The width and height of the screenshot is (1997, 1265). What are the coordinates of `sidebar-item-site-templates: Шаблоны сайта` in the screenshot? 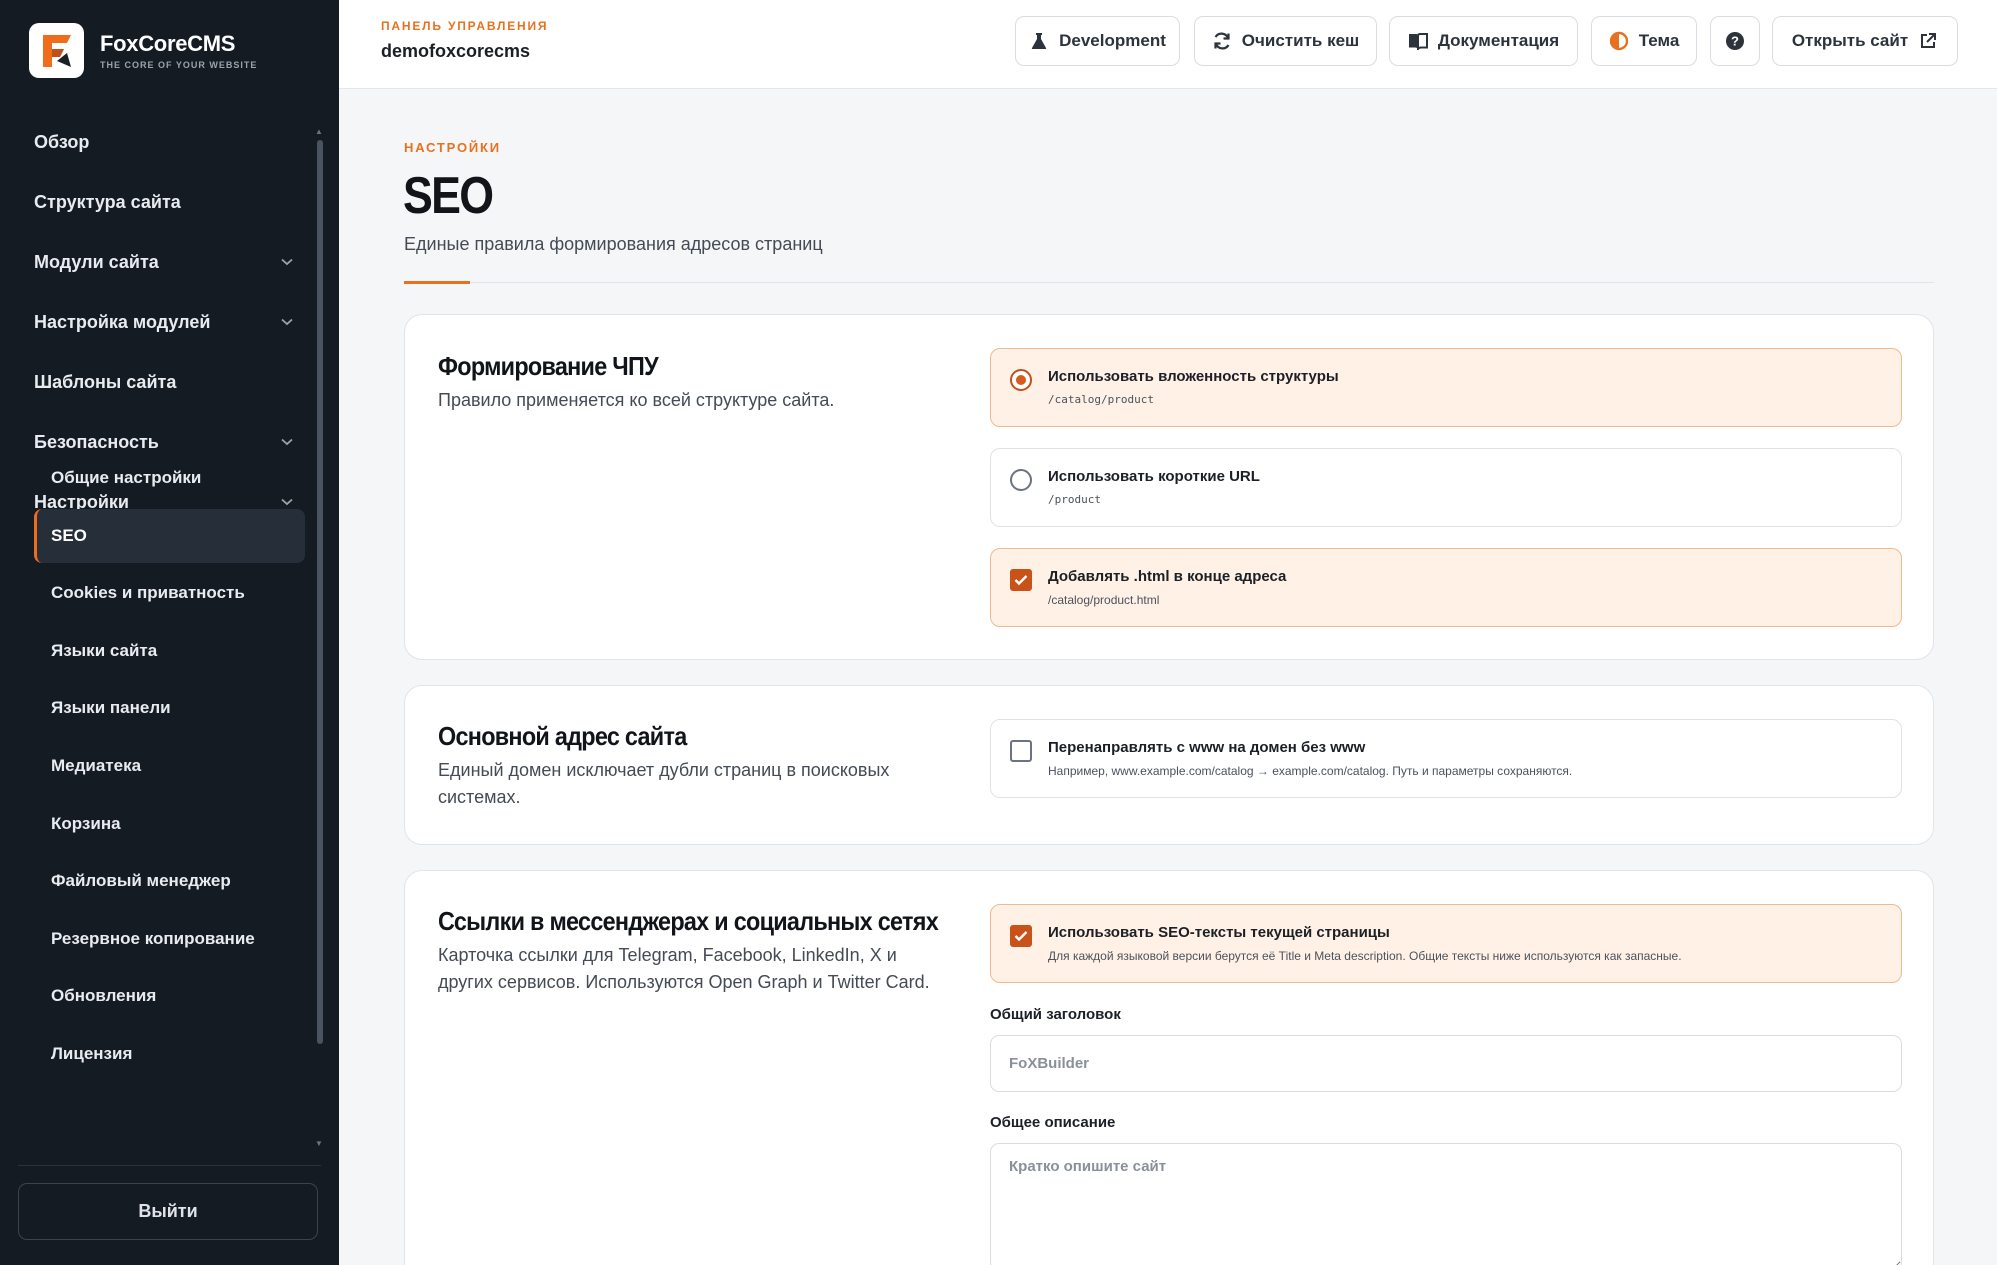 It's located at (164, 382).